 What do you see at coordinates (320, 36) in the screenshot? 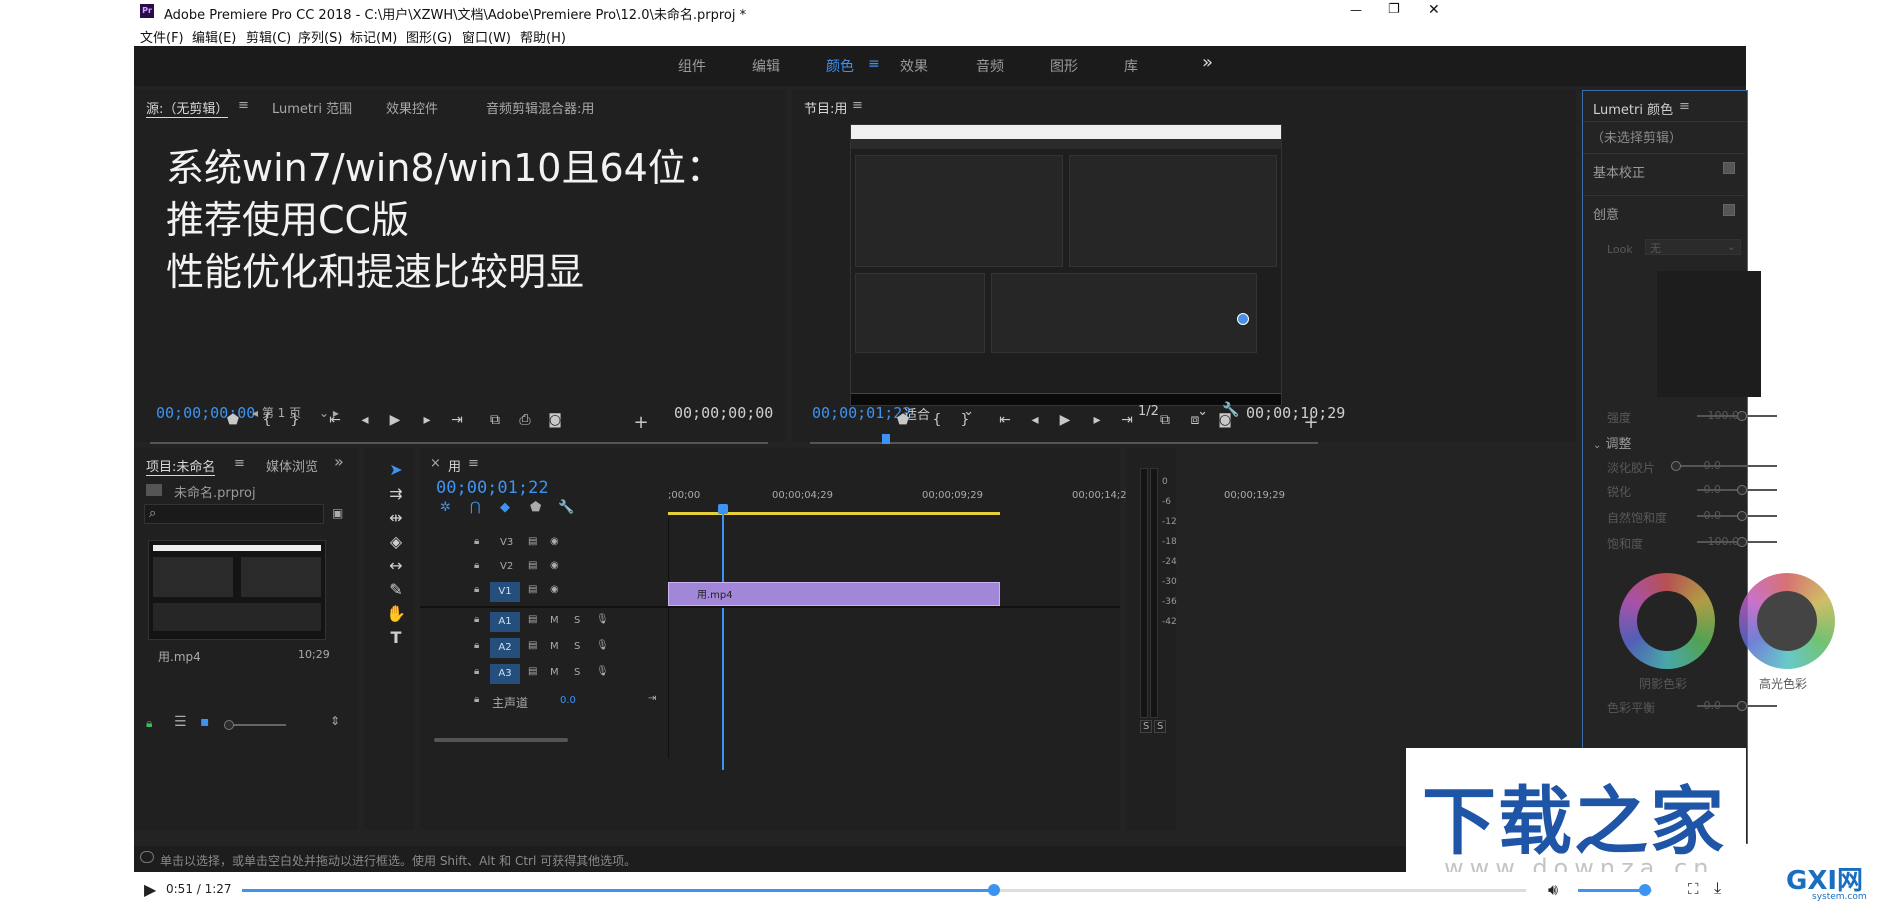
I see `menu-sequence: 序列(S)` at bounding box center [320, 36].